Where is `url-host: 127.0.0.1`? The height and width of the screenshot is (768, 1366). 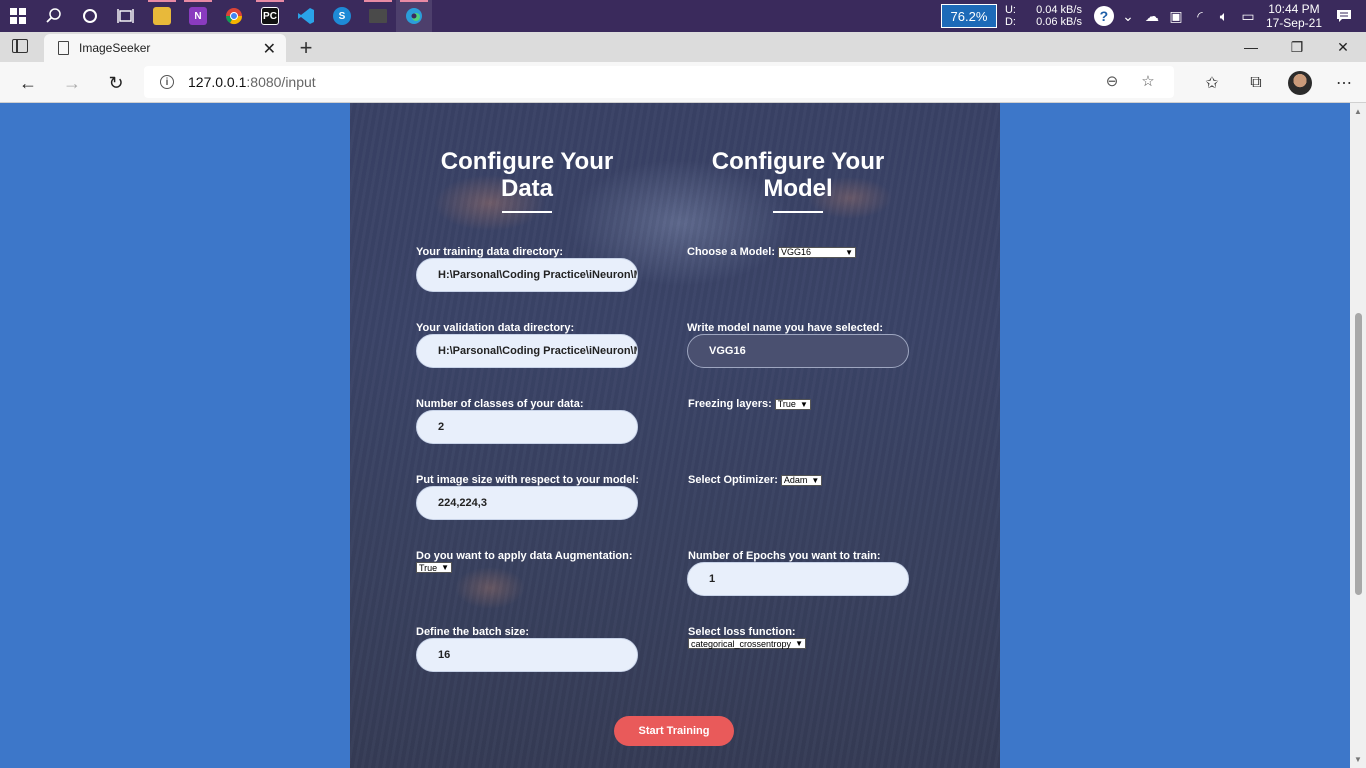 url-host: 127.0.0.1 is located at coordinates (217, 82).